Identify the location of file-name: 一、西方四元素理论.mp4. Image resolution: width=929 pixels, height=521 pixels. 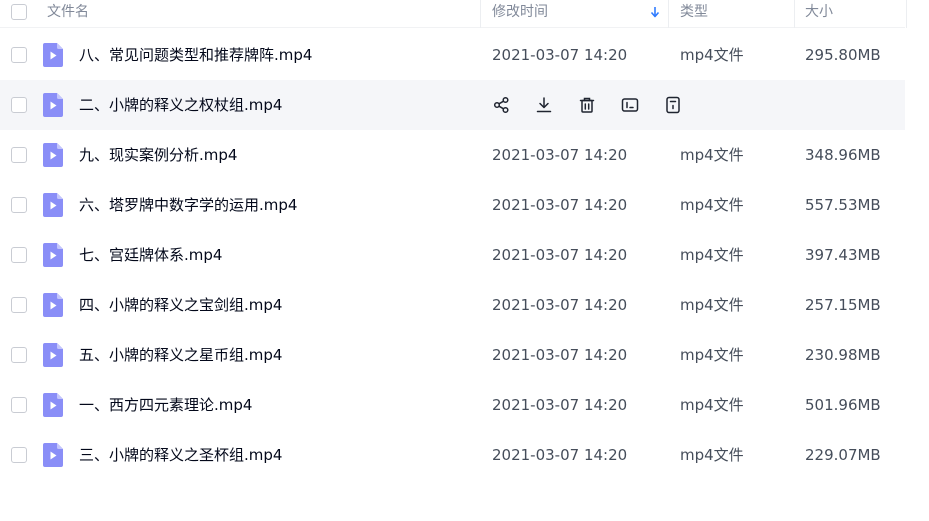
(165, 405).